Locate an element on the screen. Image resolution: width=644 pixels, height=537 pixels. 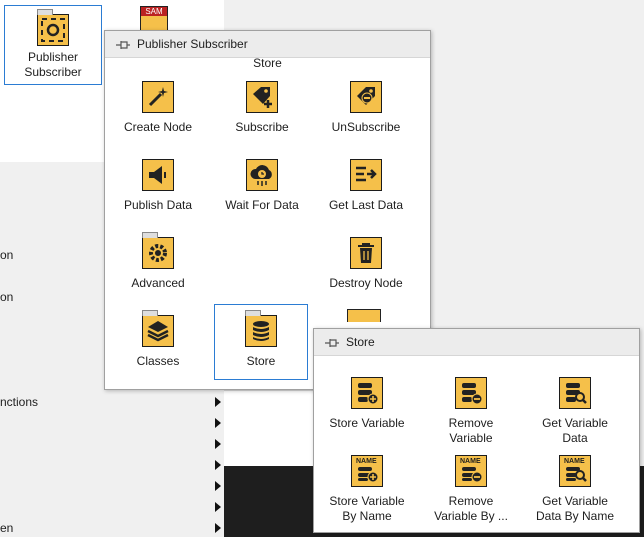
store-item: Store is located at coordinates (261, 342).